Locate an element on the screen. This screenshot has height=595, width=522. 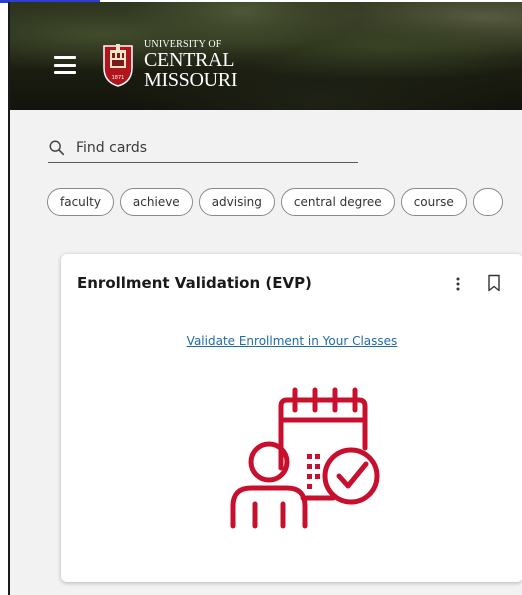
seal-year: 1871 is located at coordinates (118, 78).